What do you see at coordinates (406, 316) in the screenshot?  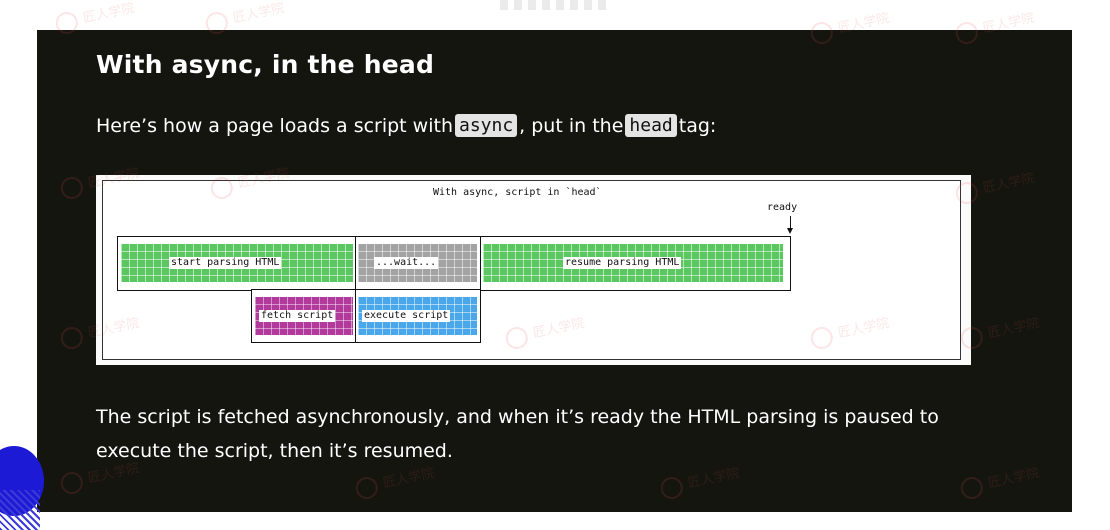 I see `segment-label: execute script` at bounding box center [406, 316].